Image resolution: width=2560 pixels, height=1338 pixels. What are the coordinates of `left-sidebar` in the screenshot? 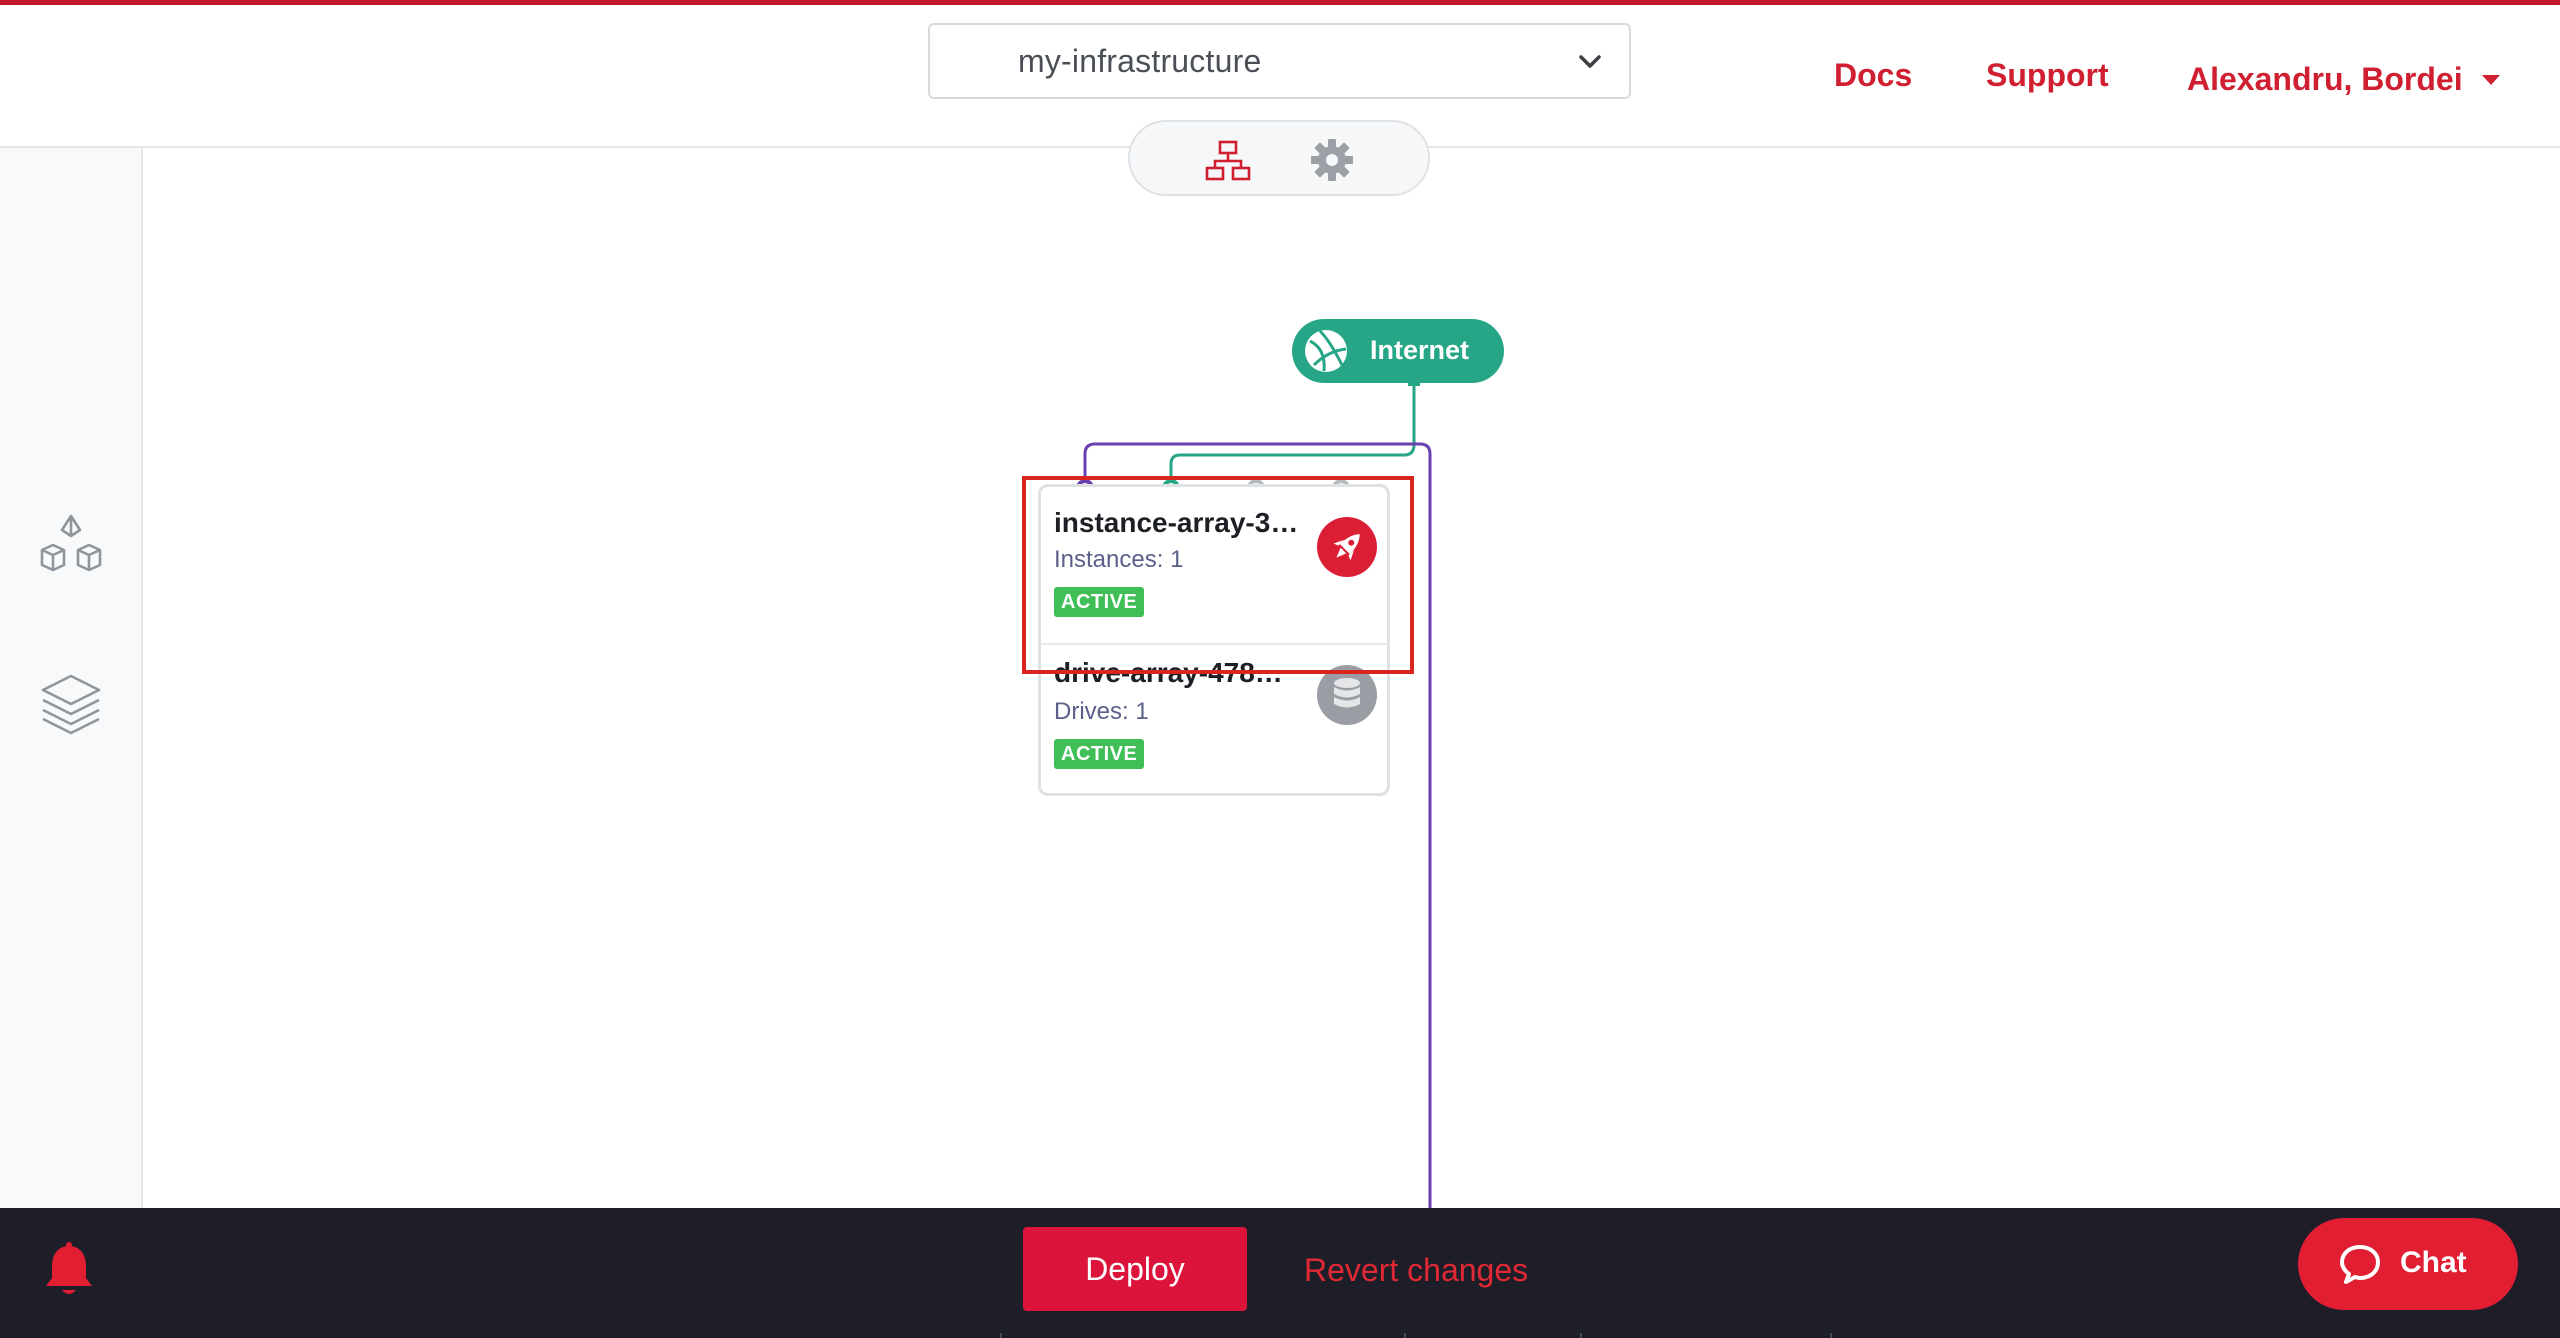 It's located at (71, 678).